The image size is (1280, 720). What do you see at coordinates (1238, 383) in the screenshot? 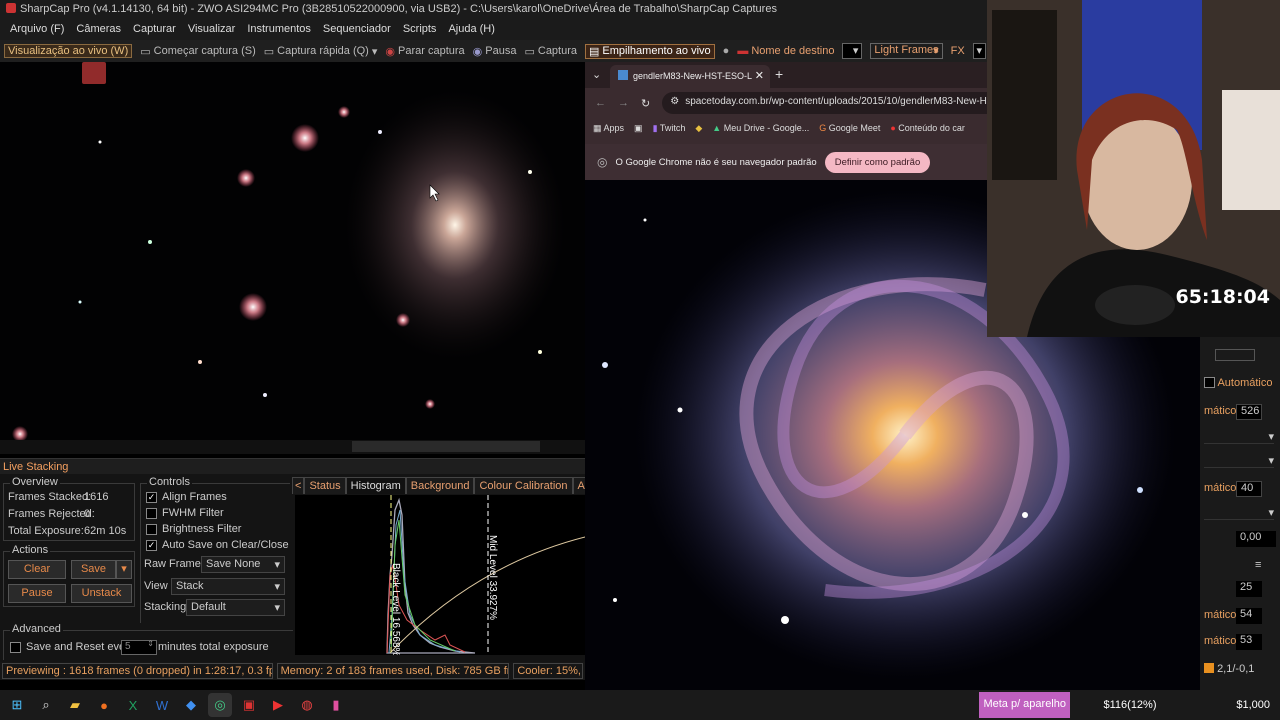
I see `auto-checkbox: Automático` at bounding box center [1238, 383].